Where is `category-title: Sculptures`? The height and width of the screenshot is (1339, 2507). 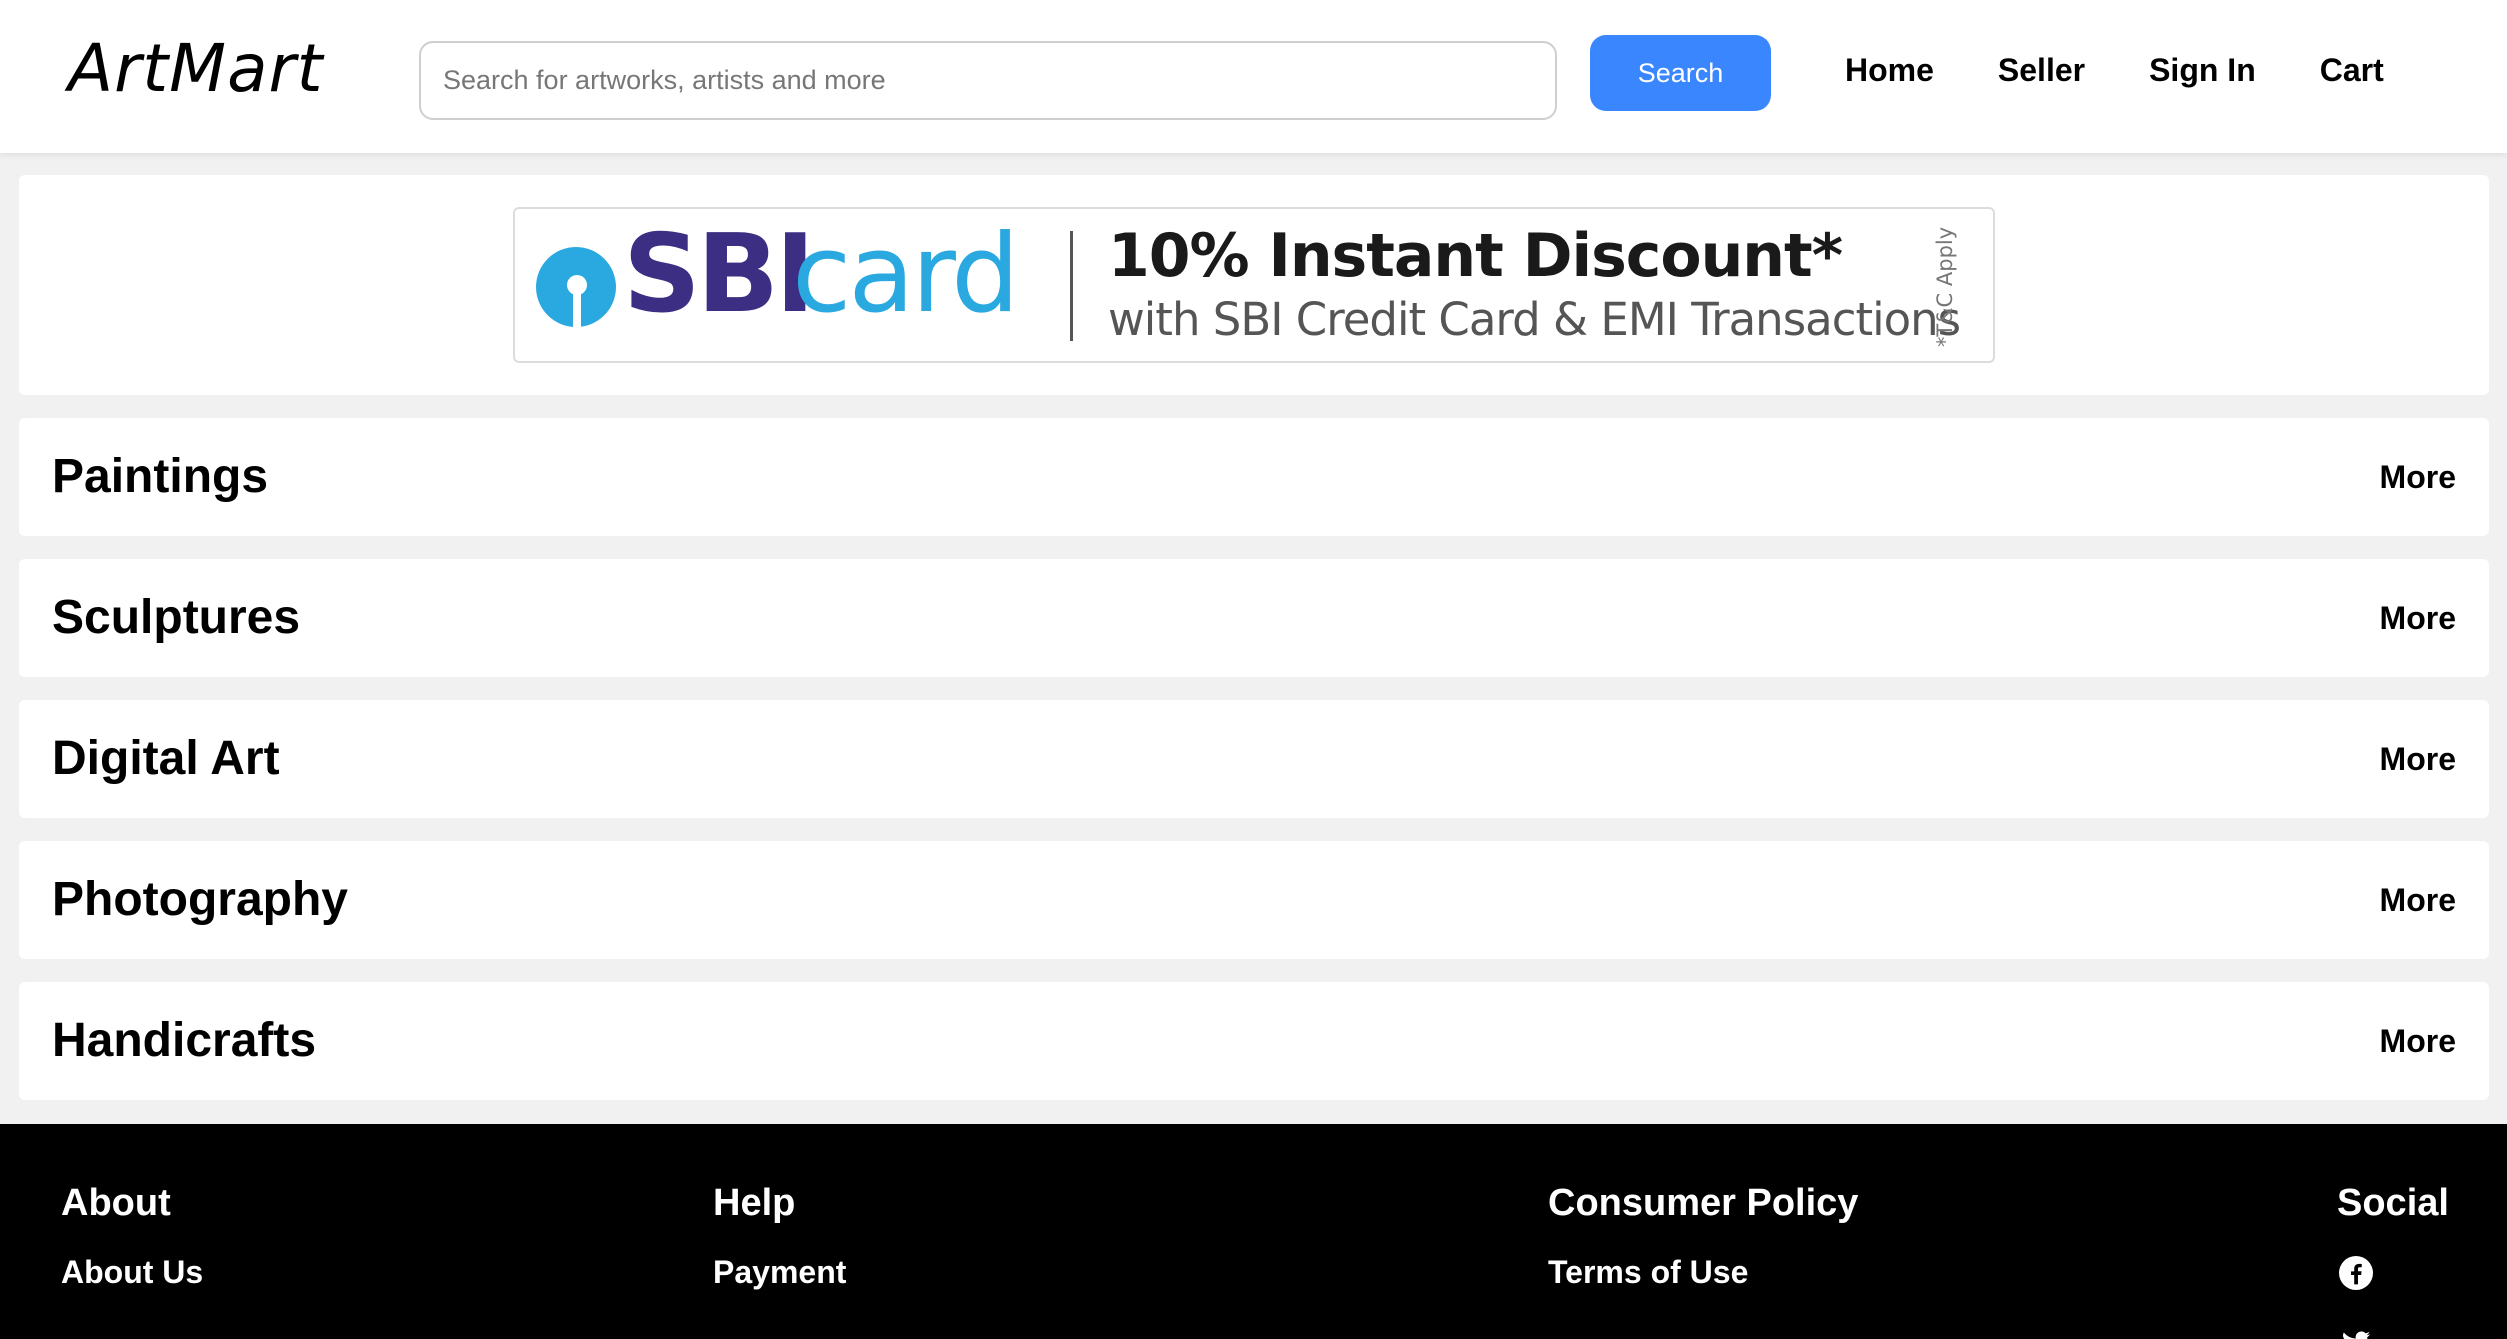 category-title: Sculptures is located at coordinates (176, 617).